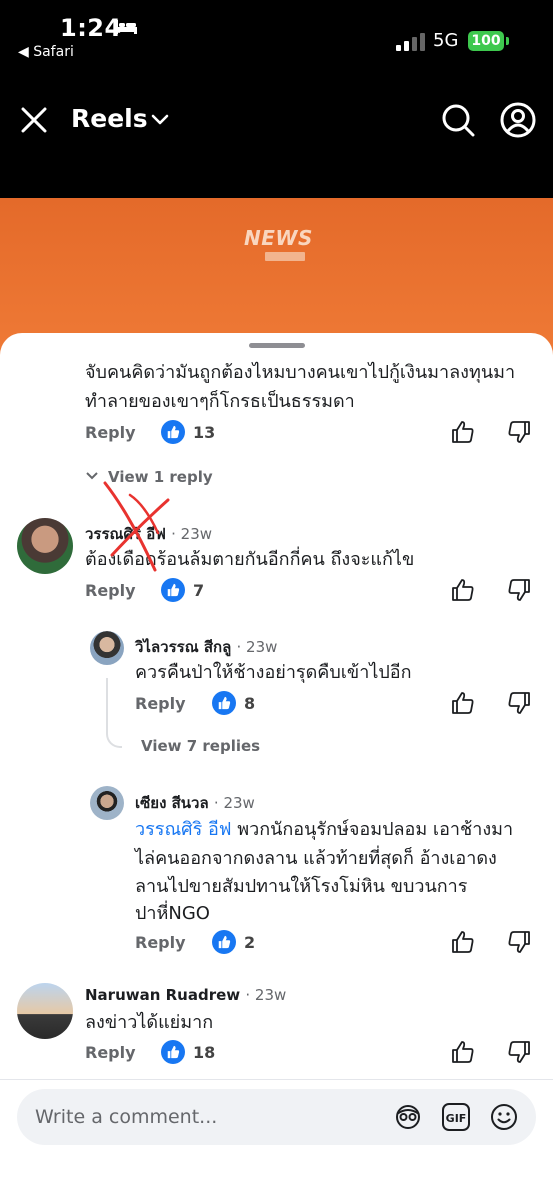  Describe the element at coordinates (136, 526) in the screenshot. I see `red-scribble-mark` at that location.